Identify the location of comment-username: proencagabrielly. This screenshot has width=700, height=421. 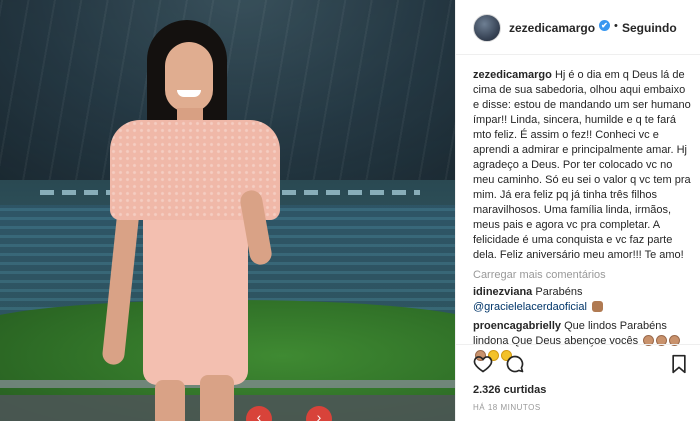
(517, 326).